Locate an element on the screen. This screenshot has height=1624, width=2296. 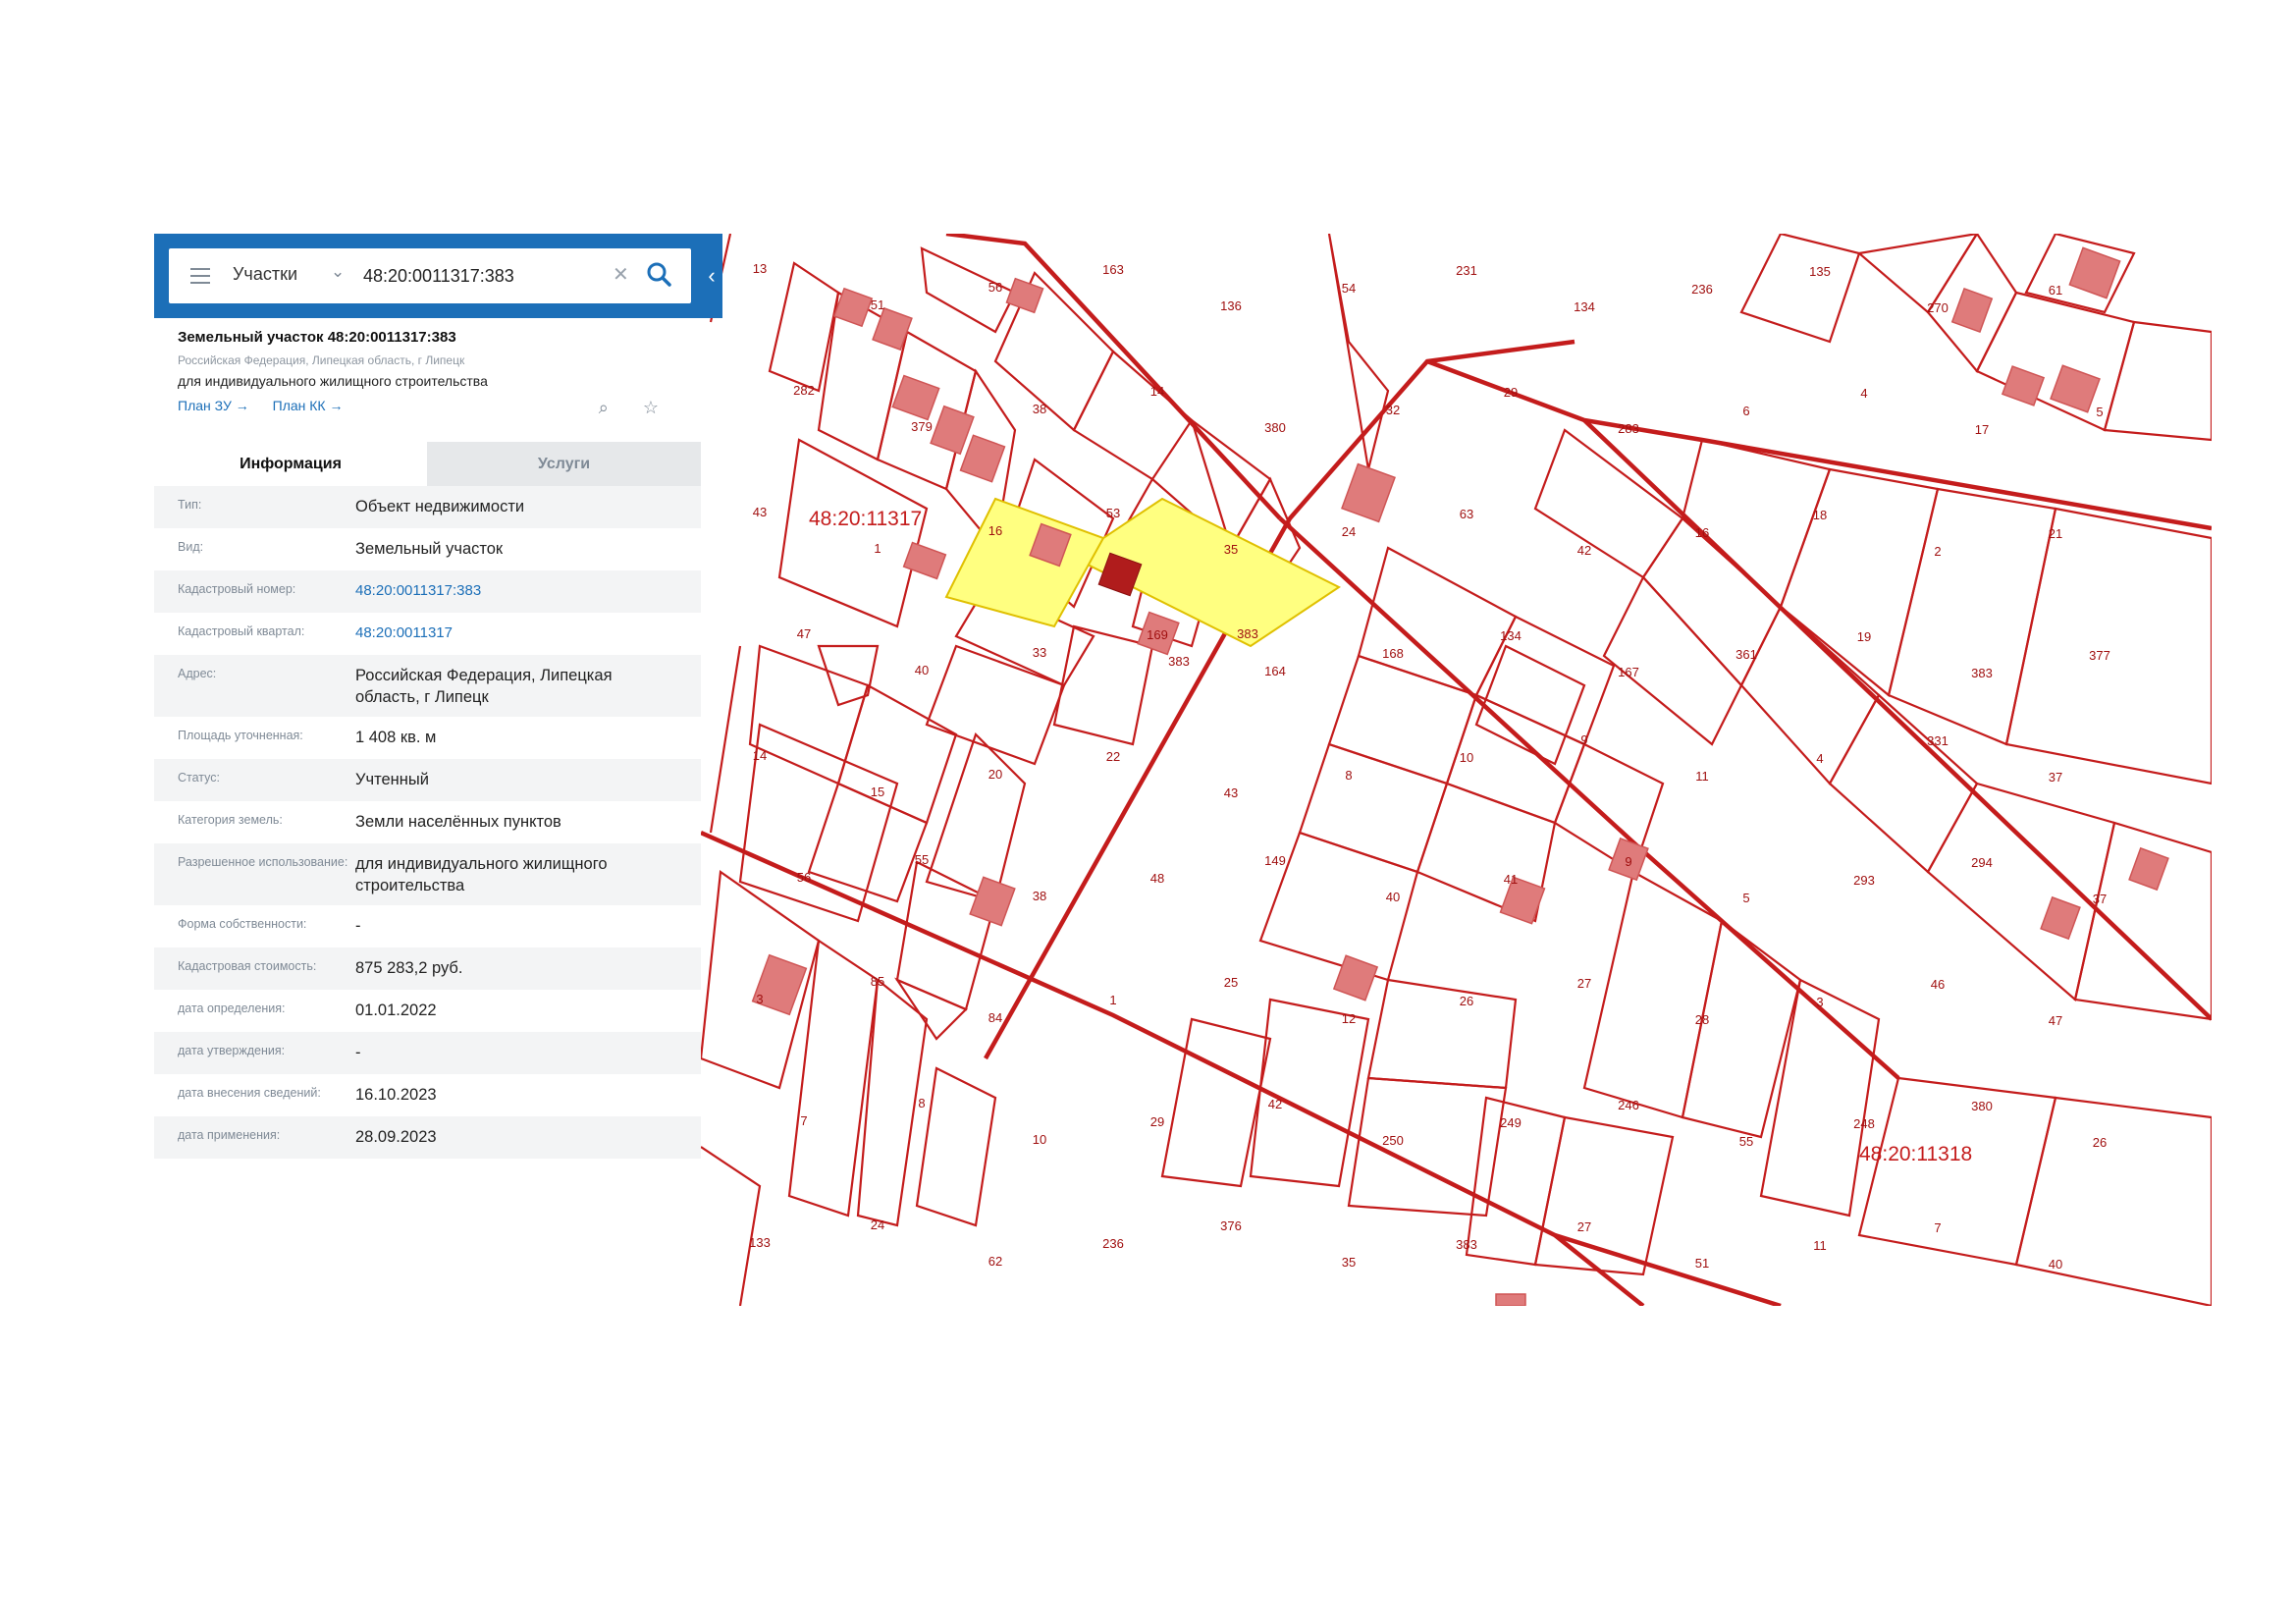
info-row: Вид: Земельный участок is located at coordinates (428, 549).